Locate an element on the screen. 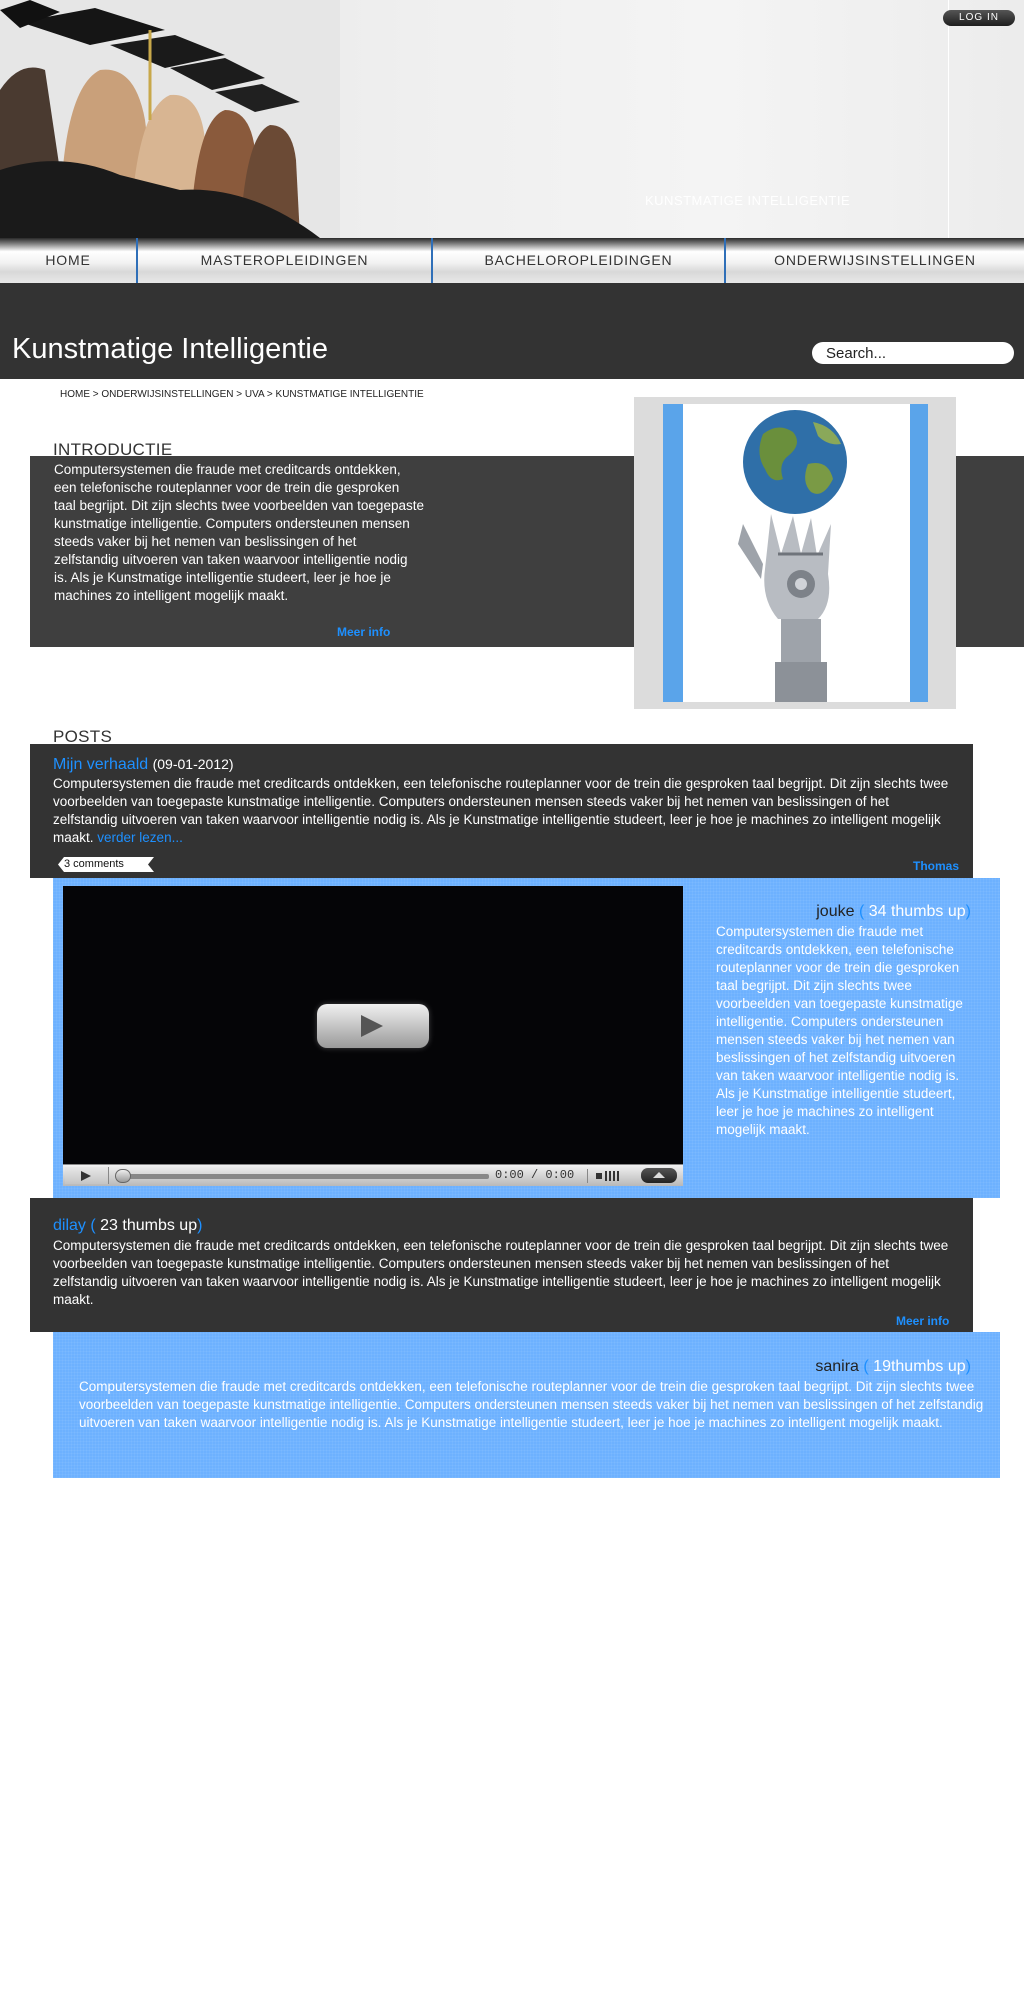 This screenshot has height=2000, width=1024. intro-heading: INTRODUCTIE is located at coordinates (113, 449).